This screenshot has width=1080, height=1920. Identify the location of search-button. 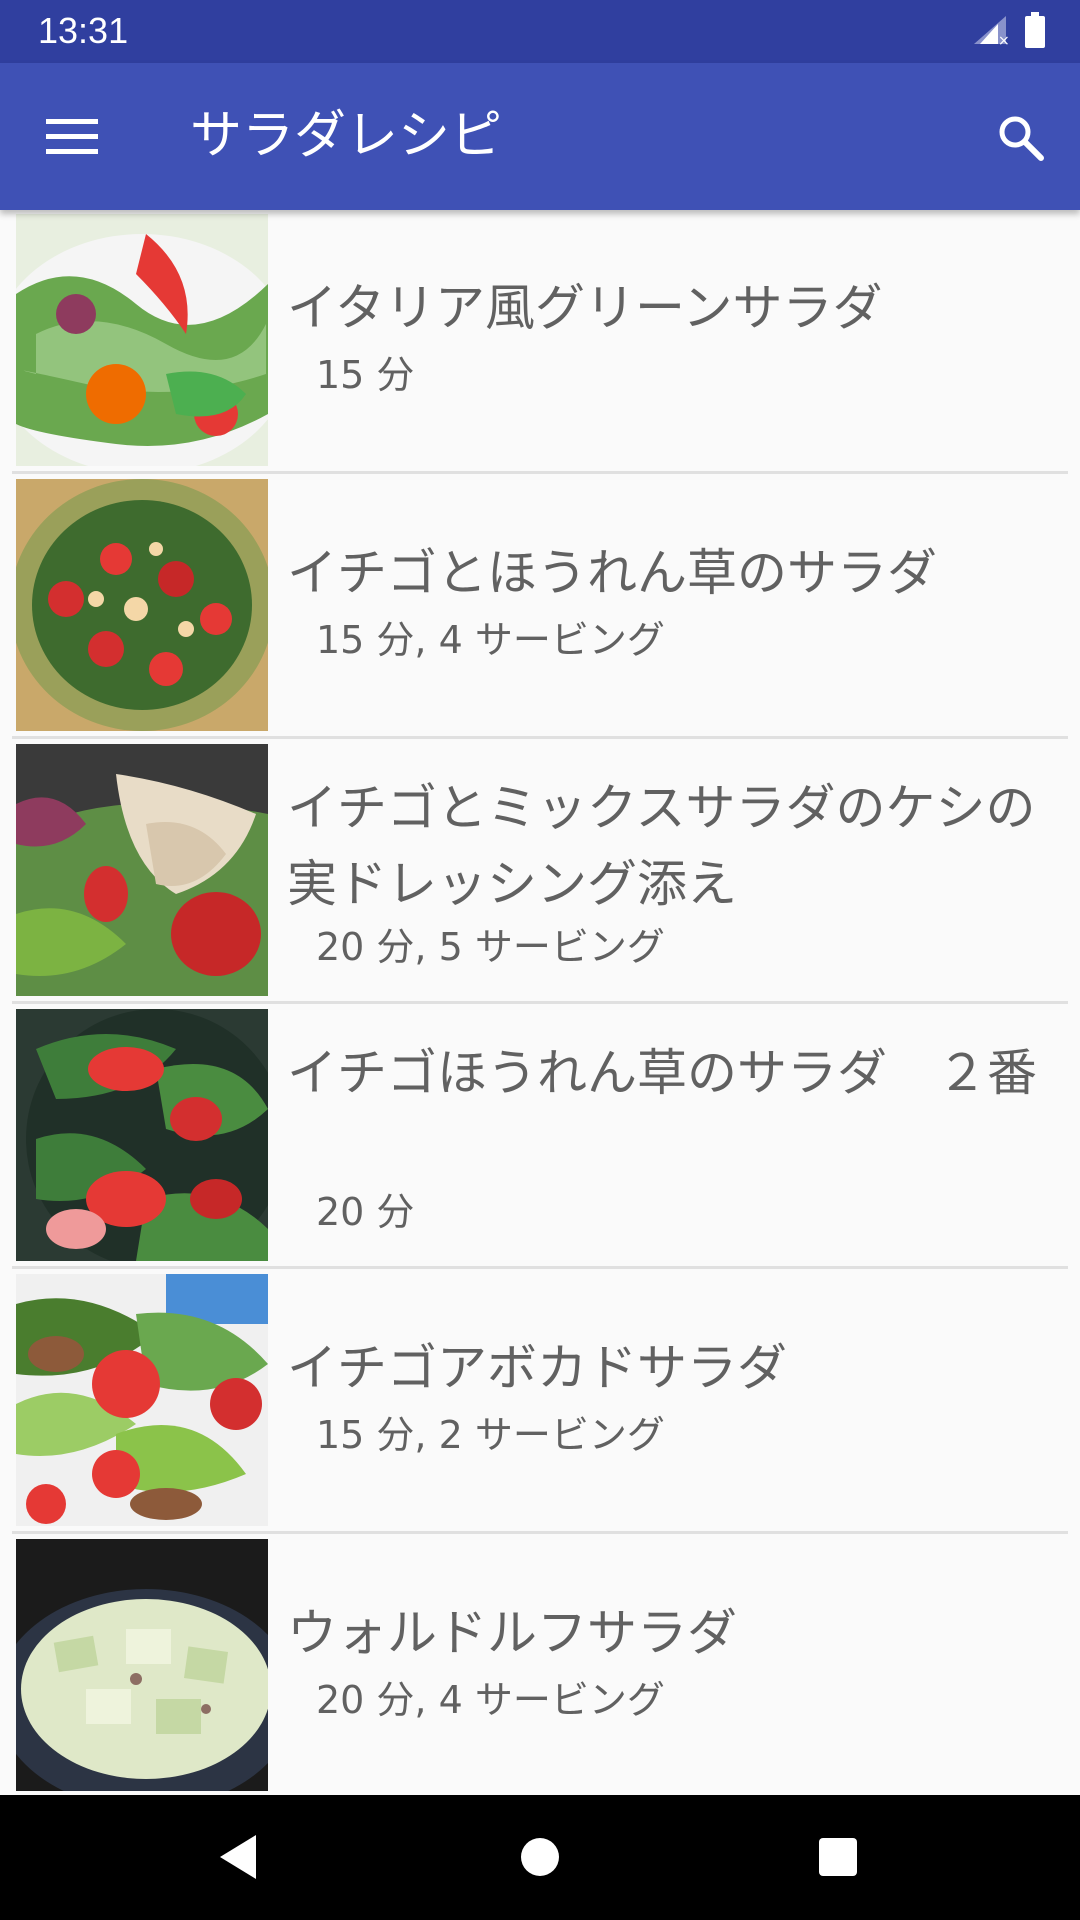
(1020, 139).